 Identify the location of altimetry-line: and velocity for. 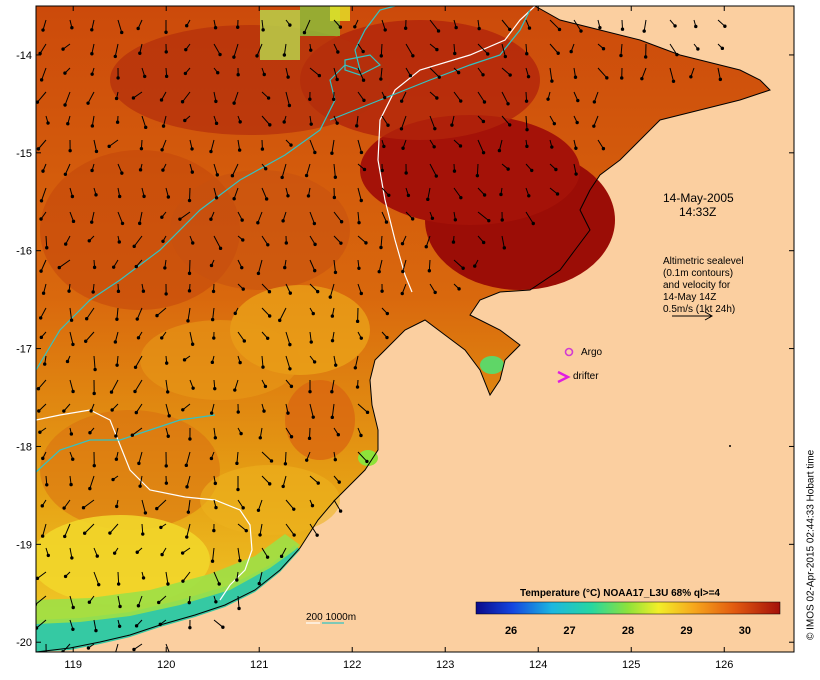
(697, 285).